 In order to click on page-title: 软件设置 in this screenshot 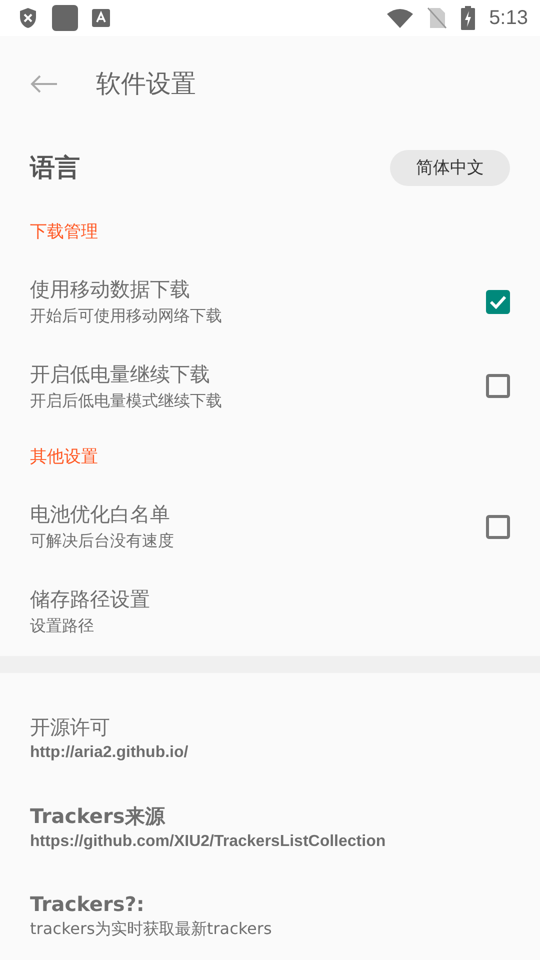, I will do `click(146, 84)`.